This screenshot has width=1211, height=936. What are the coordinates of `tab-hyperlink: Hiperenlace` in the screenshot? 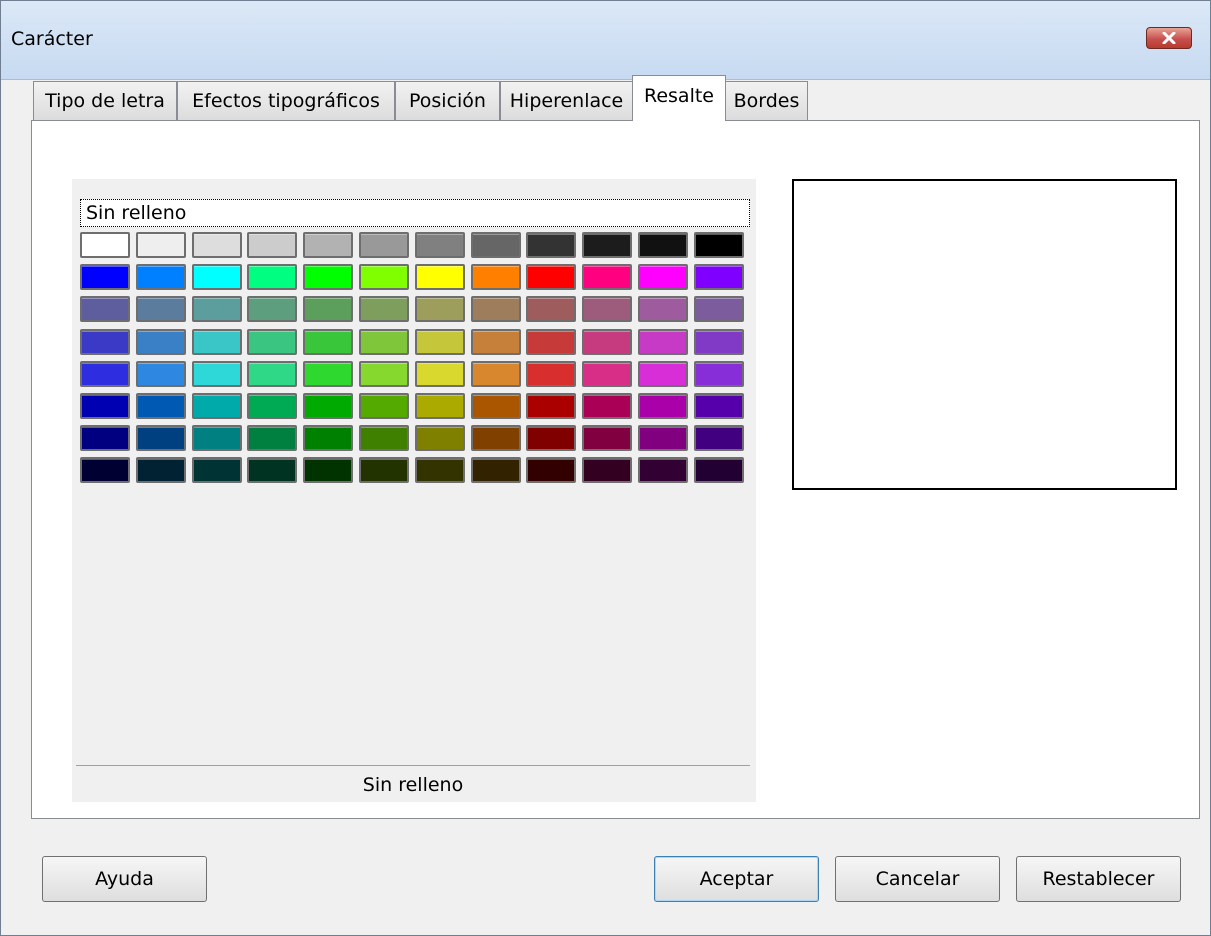 It's located at (566, 100).